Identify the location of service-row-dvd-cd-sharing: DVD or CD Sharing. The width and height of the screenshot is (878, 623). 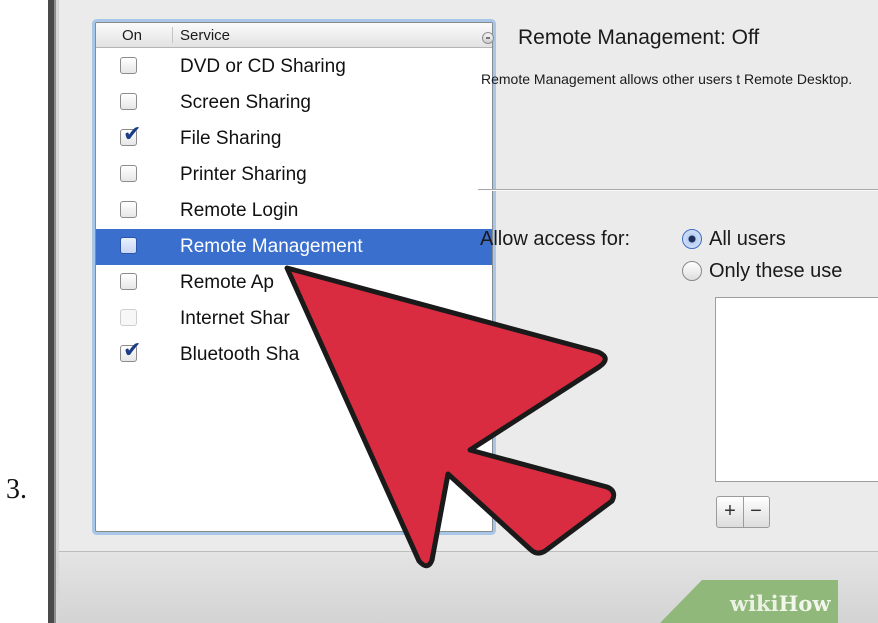
(294, 67).